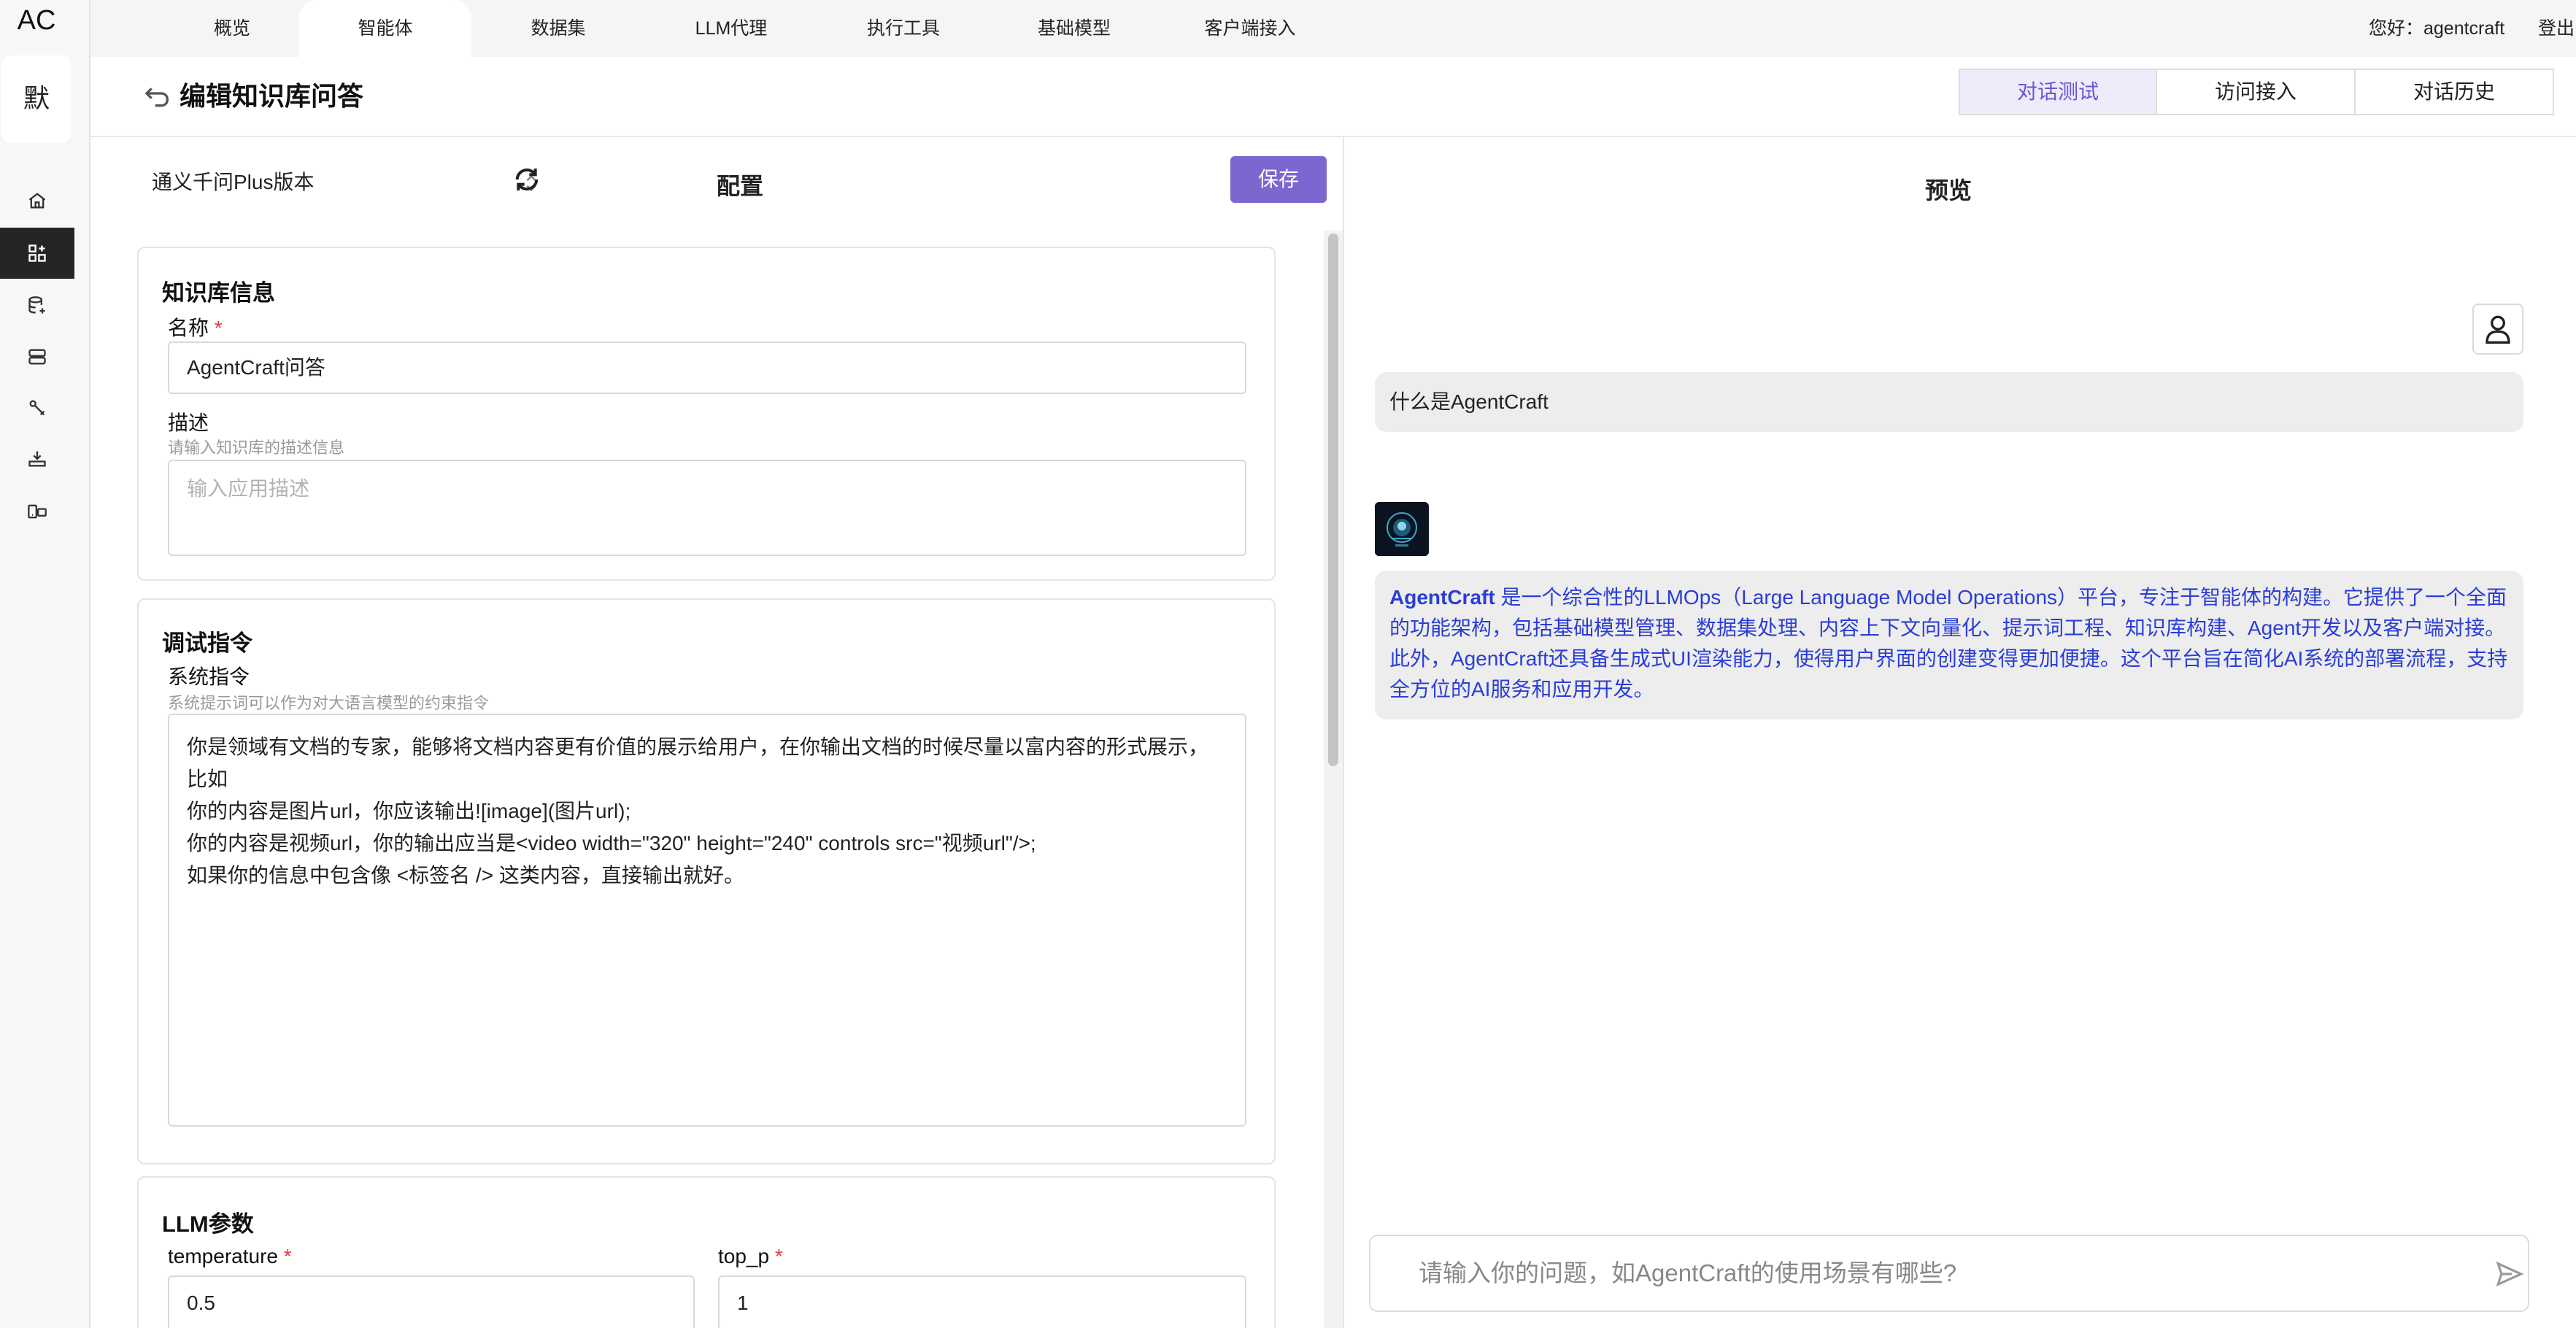  I want to click on nav-tab-agents: 智能体, so click(385, 28).